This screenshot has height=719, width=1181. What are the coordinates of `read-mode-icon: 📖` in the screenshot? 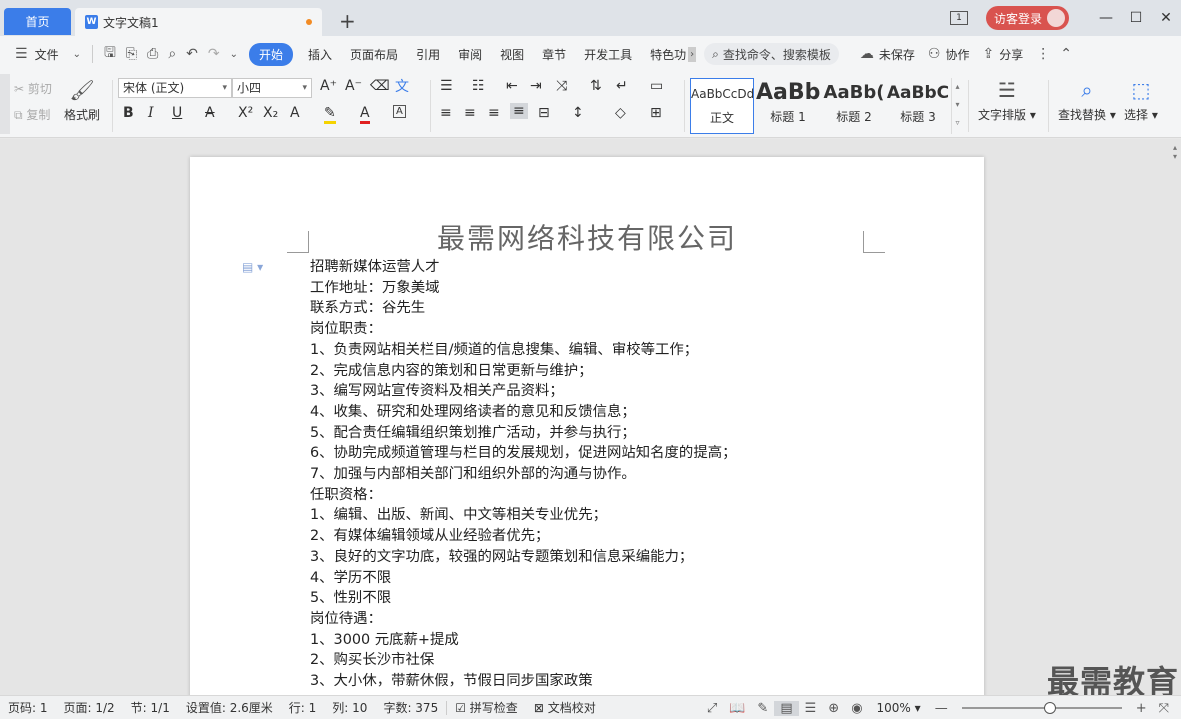 It's located at (737, 708).